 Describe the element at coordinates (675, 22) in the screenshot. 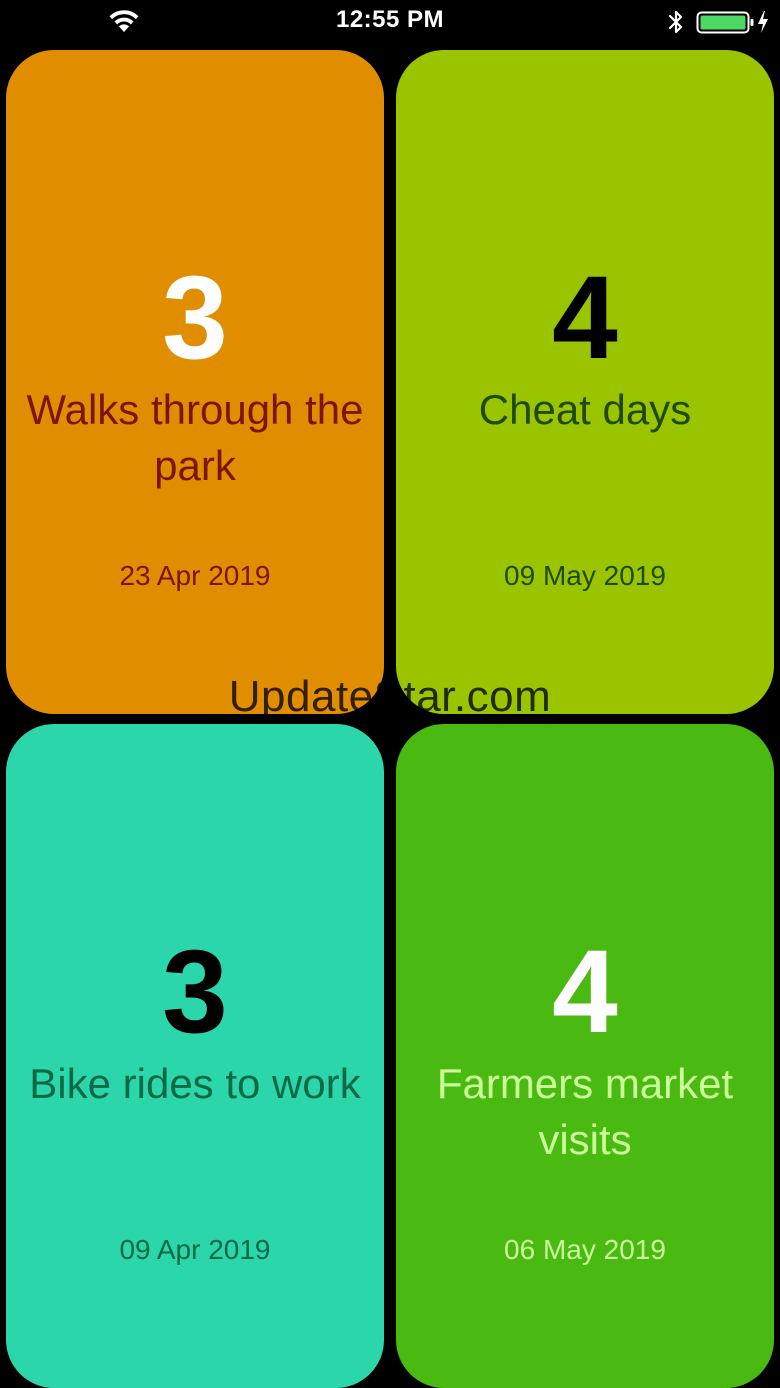

I see `bluetooth-icon` at that location.